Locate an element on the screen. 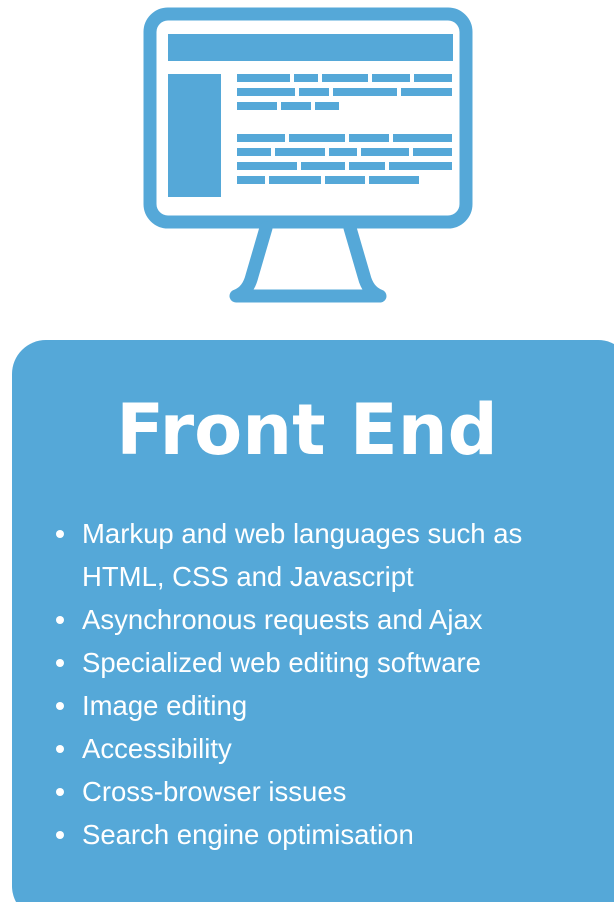  list-item-text: Accessibility is located at coordinates (157, 748).